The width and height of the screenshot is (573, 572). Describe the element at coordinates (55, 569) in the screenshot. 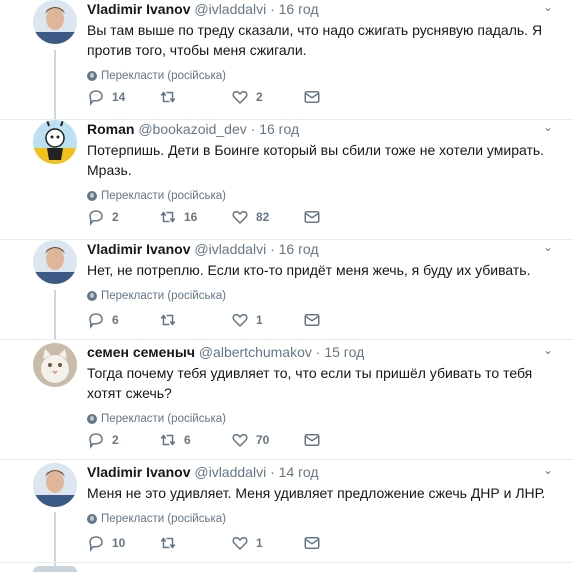

I see `next-tweet-avatar` at that location.